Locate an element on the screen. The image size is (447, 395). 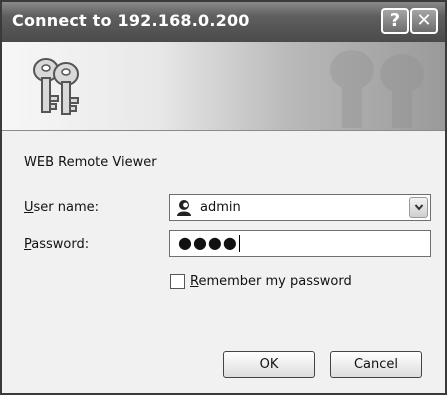
username-label: User name: is located at coordinates (61, 207).